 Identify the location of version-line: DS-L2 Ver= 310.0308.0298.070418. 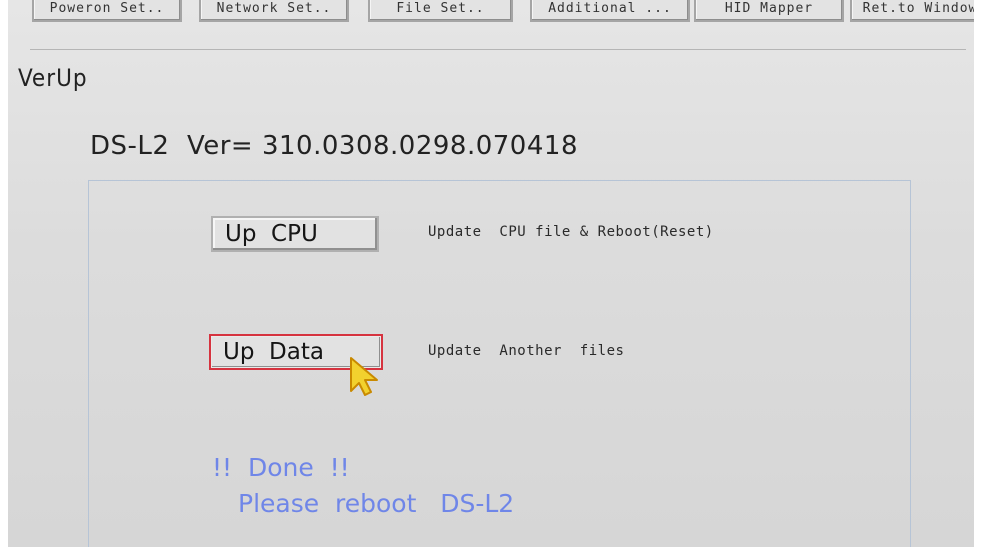
(334, 146).